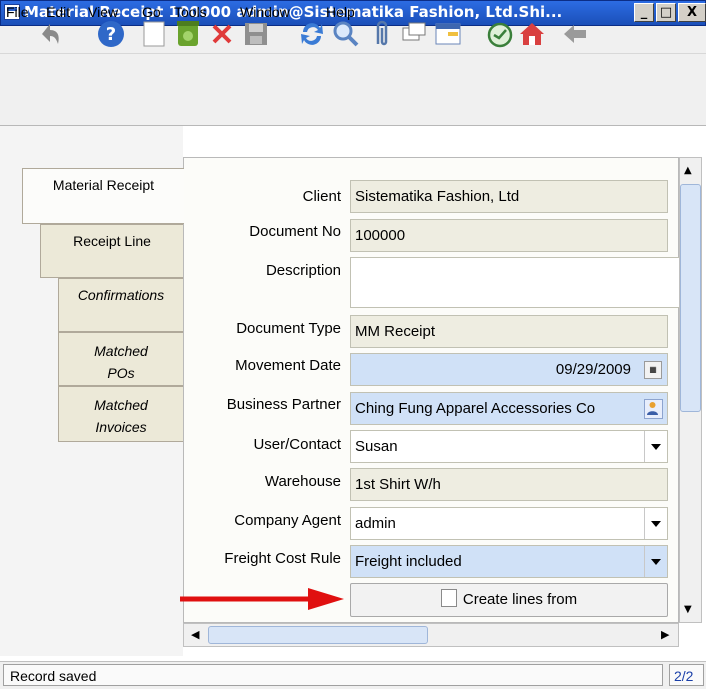  I want to click on description-field, so click(515, 282).